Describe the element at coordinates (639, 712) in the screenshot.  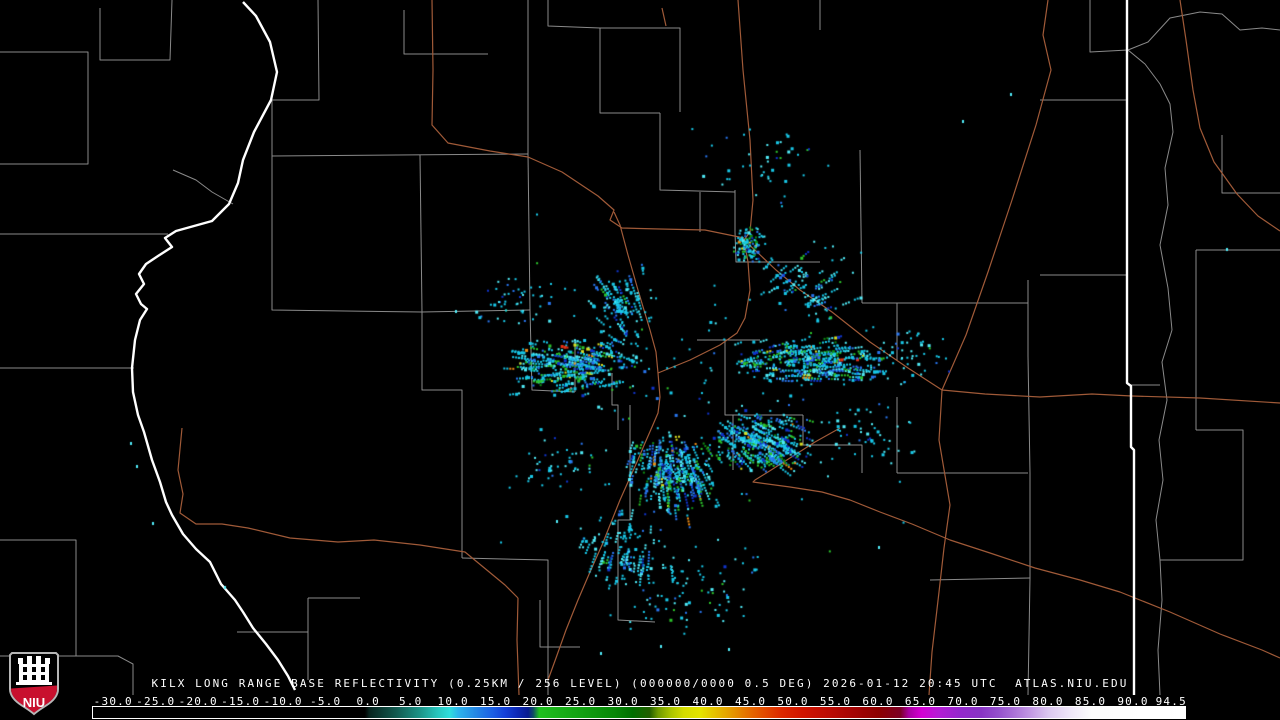
I see `colorbar` at that location.